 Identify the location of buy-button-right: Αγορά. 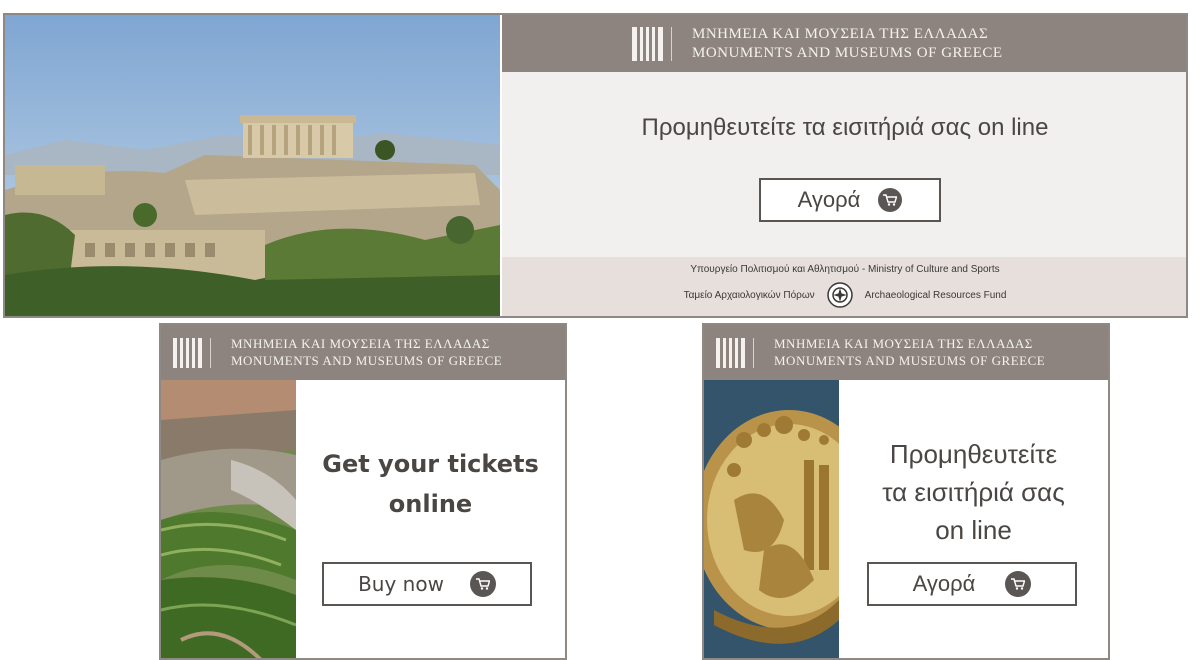
(972, 584).